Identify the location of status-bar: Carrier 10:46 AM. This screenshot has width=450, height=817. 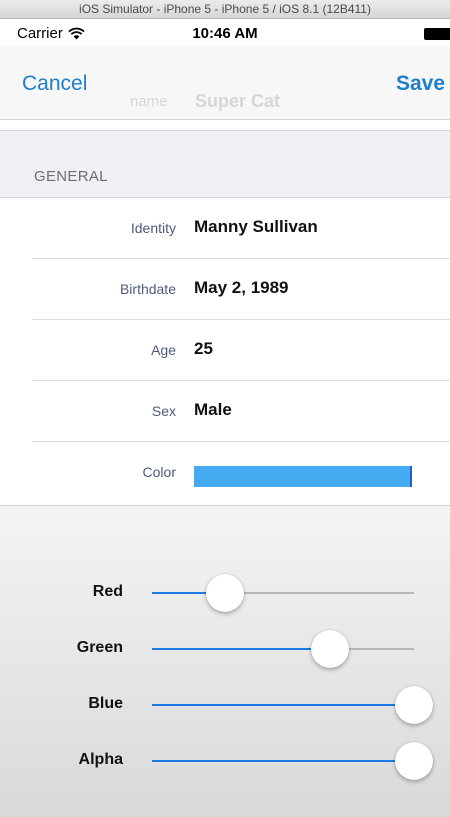
(225, 33).